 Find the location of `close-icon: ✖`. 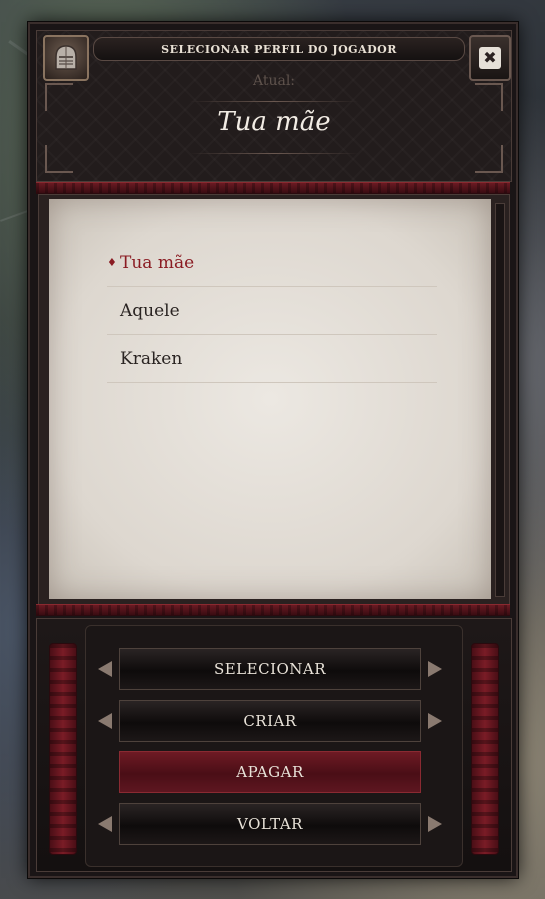

close-icon: ✖ is located at coordinates (490, 58).